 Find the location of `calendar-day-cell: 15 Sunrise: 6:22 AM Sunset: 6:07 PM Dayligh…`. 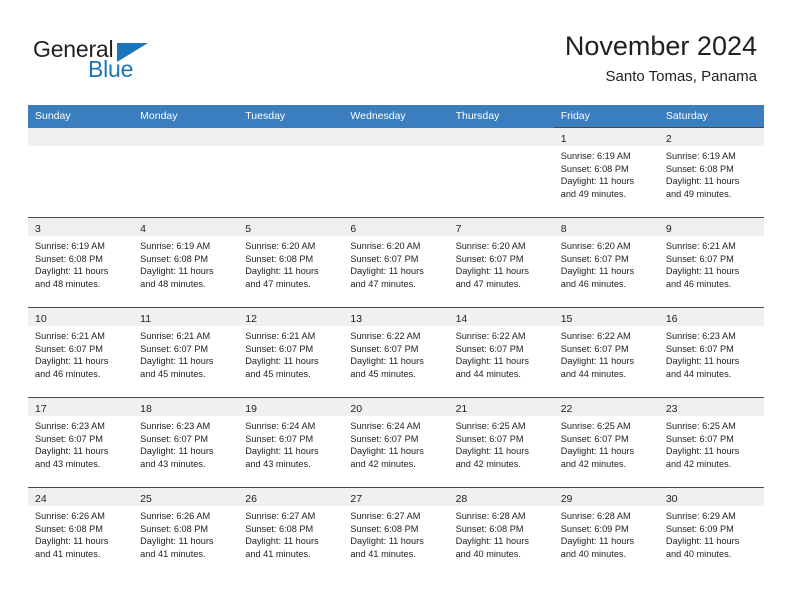

calendar-day-cell: 15 Sunrise: 6:22 AM Sunset: 6:07 PM Dayligh… is located at coordinates (606, 352).